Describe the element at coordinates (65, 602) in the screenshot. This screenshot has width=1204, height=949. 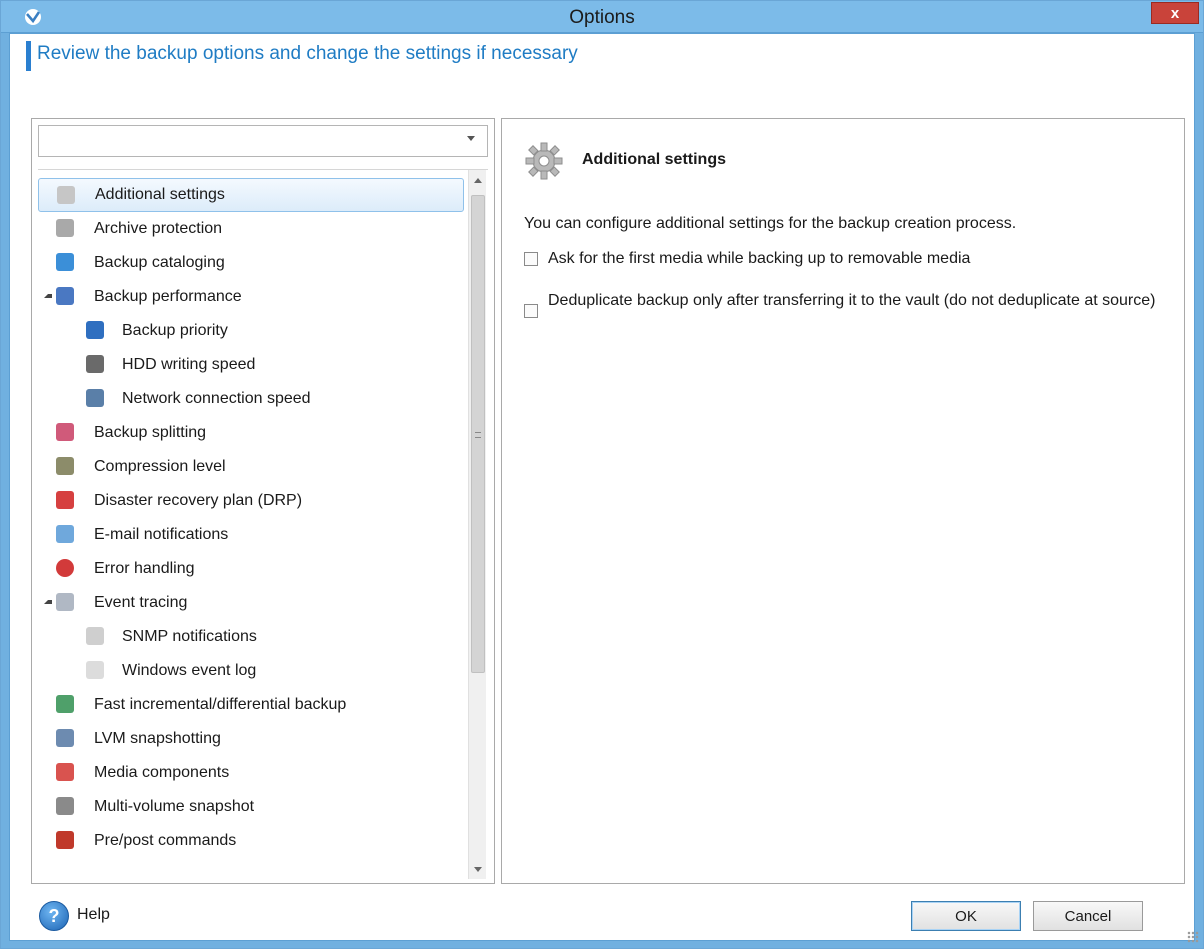
I see `event-tracing-icon` at that location.